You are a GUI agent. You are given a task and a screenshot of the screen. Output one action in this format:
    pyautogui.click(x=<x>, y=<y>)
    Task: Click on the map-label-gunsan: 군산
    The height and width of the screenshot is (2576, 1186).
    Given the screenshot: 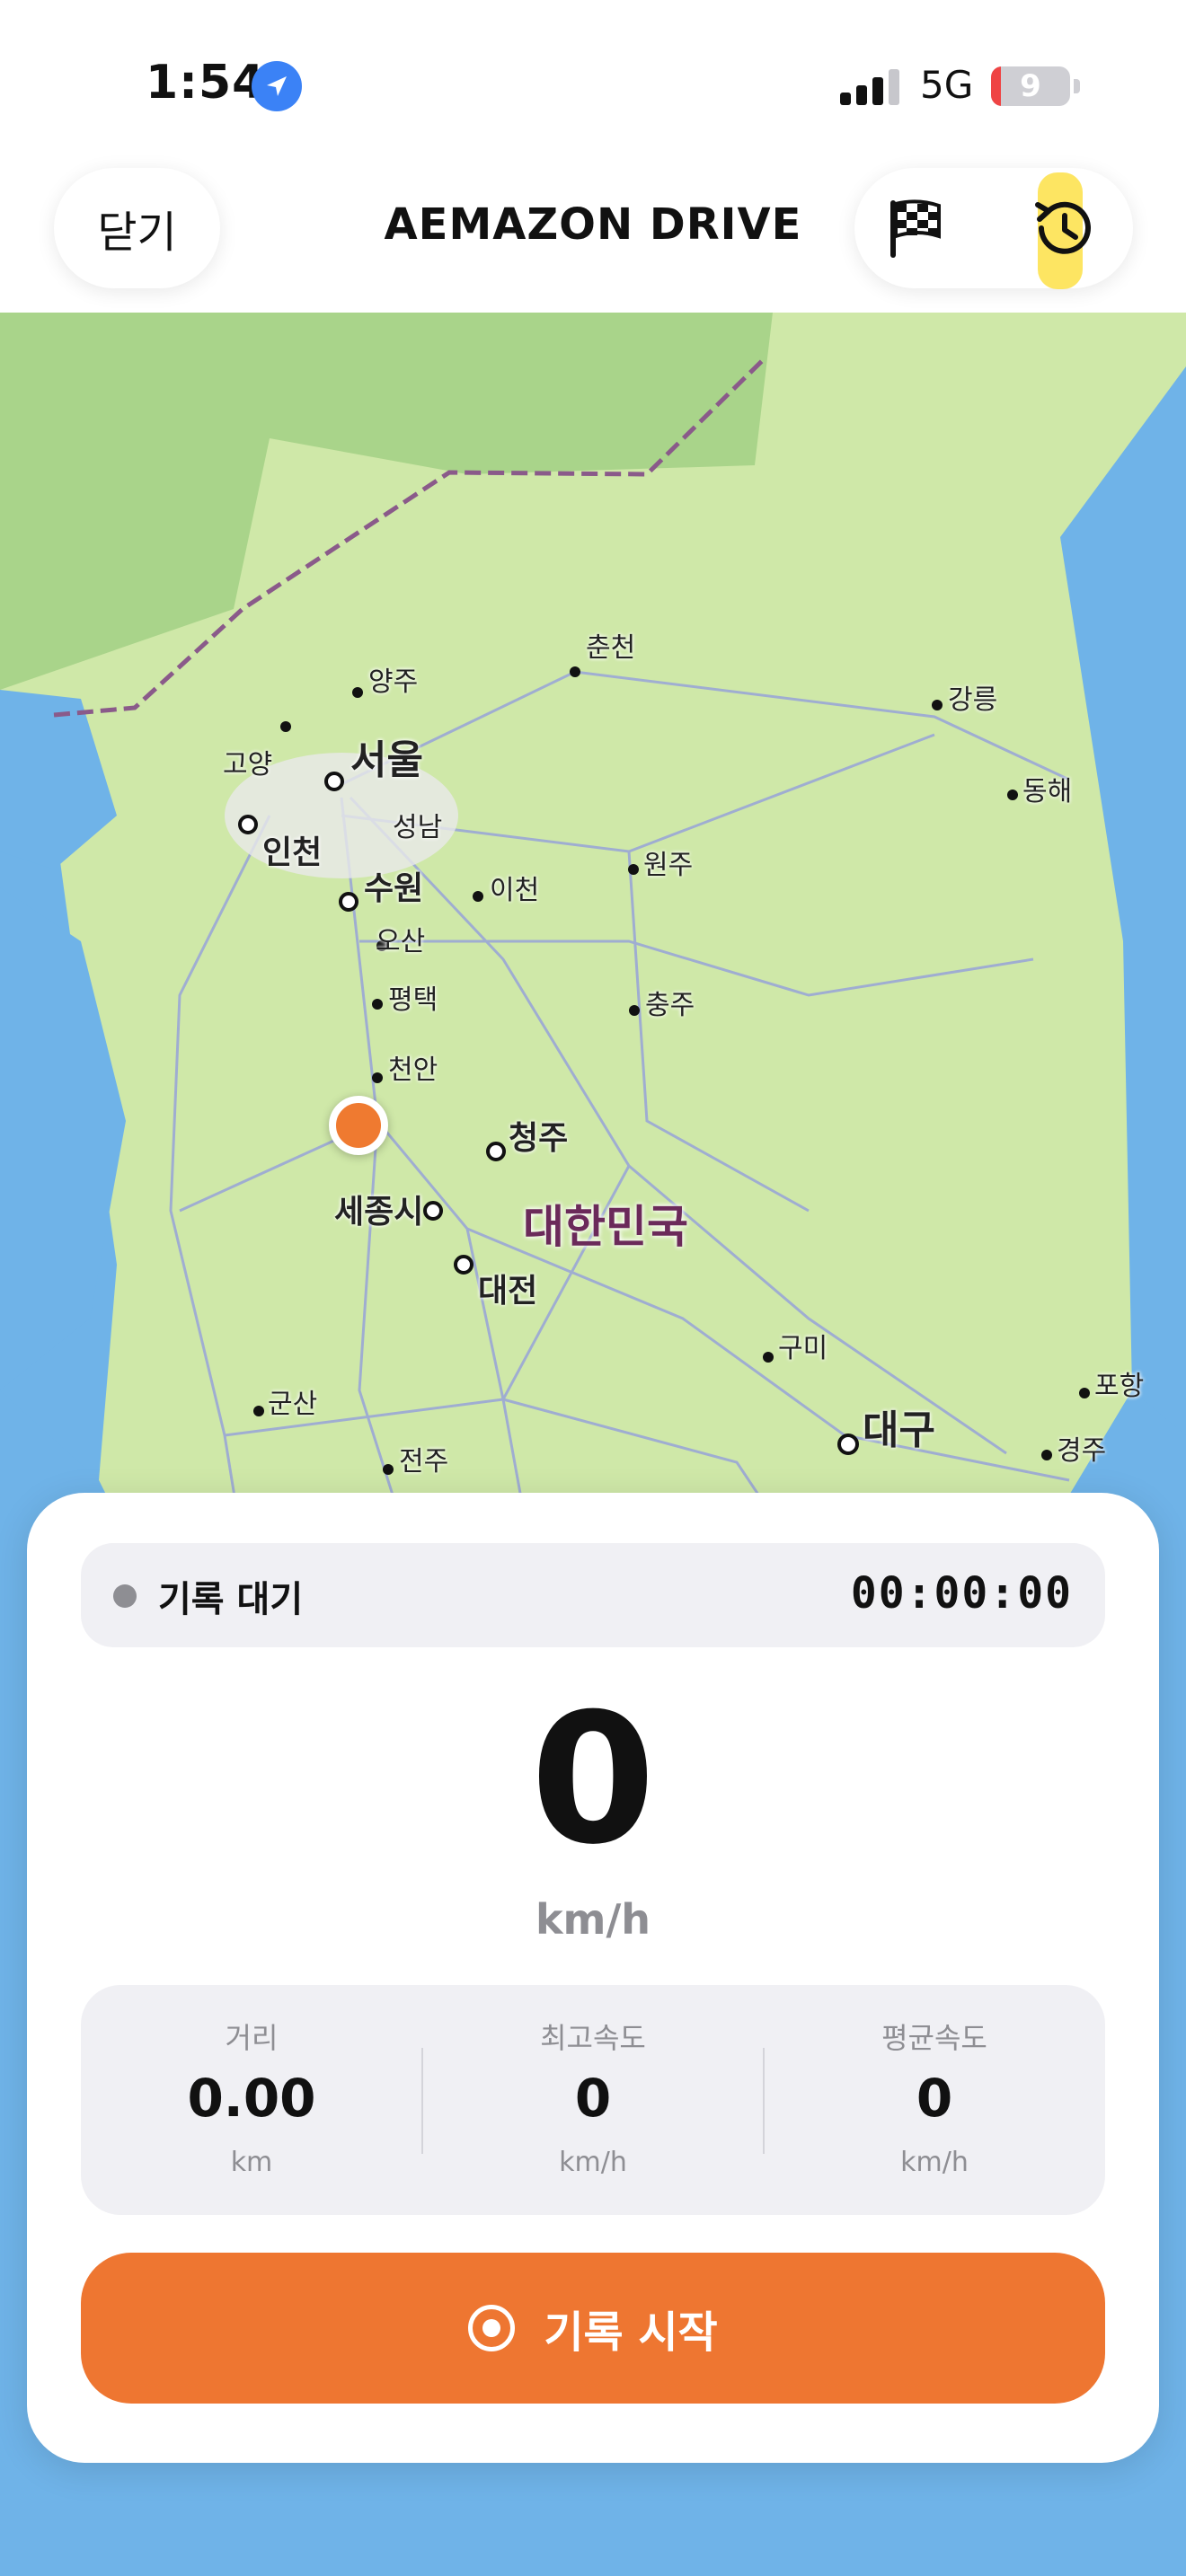 What is the action you would take?
    pyautogui.click(x=293, y=1404)
    